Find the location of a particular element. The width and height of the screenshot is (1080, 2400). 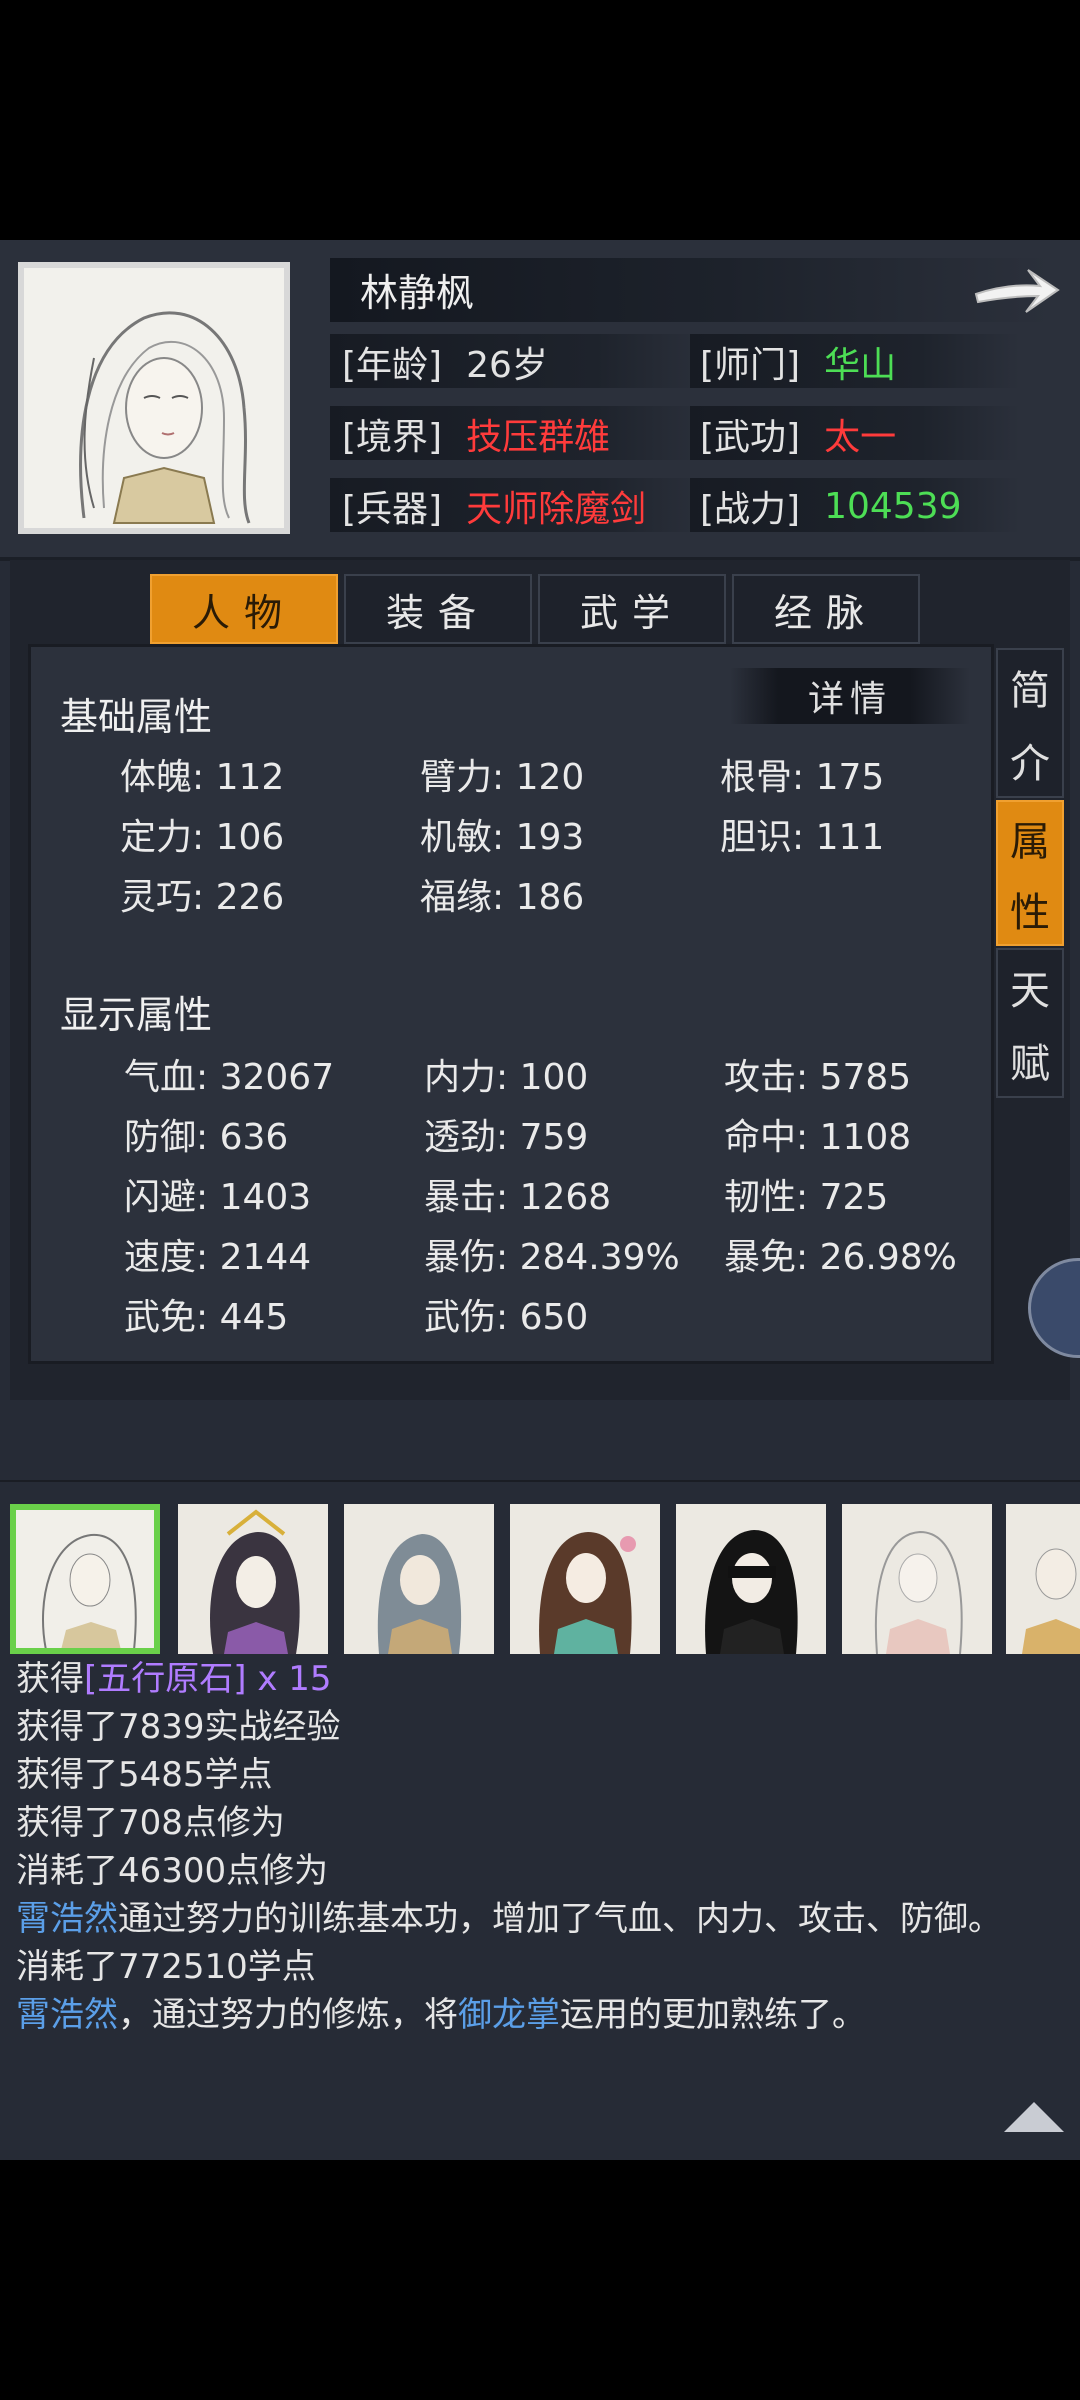

stat-evasion: 闪避: 1403 is located at coordinates (218, 1197).